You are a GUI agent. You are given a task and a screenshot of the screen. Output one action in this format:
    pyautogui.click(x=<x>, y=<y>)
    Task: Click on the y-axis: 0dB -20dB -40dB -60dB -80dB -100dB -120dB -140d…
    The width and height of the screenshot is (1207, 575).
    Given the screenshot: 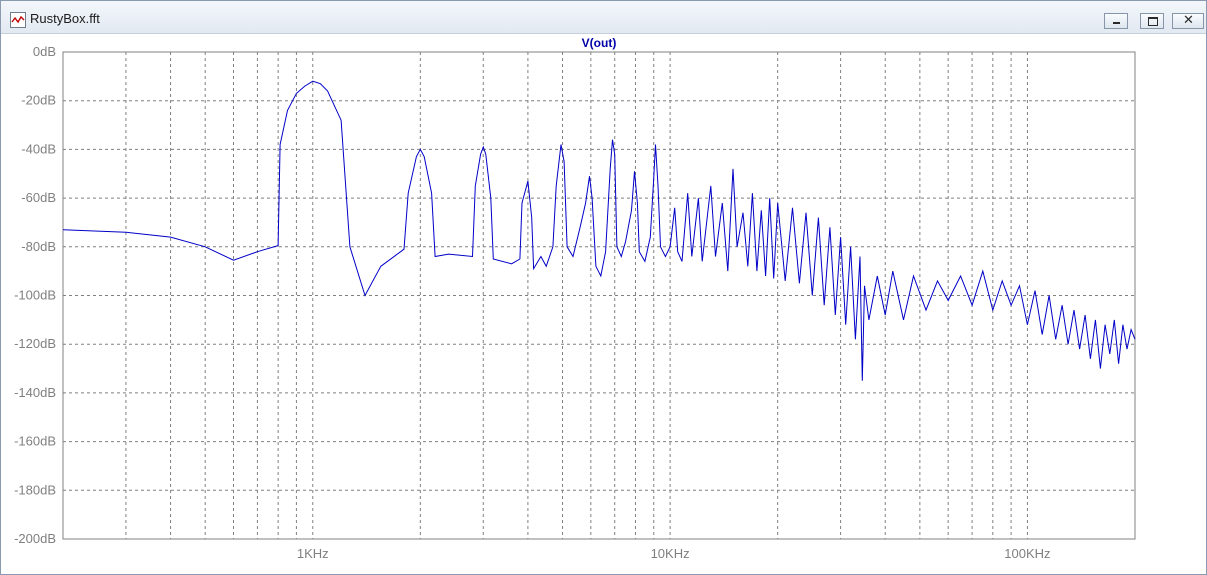 What is the action you would take?
    pyautogui.click(x=35, y=295)
    